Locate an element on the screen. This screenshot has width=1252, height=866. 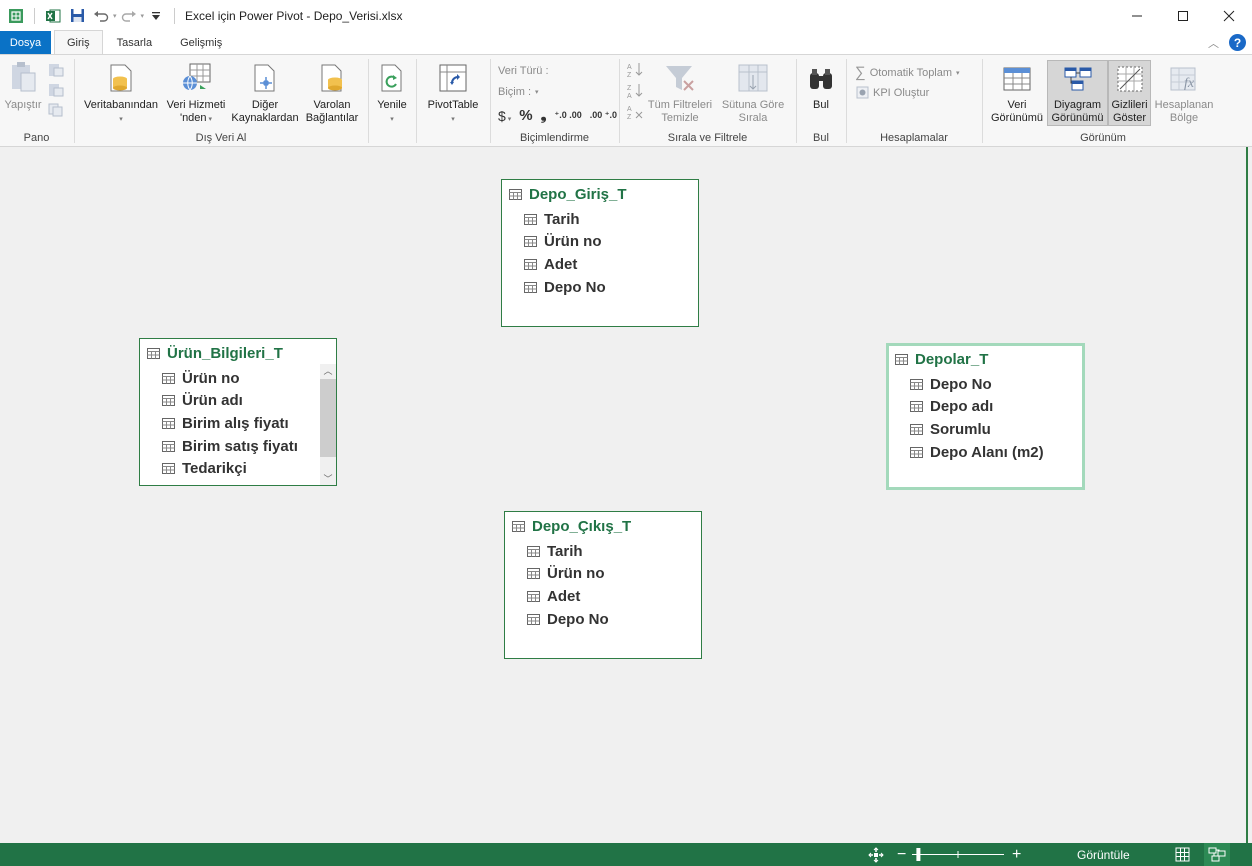
field-row: Sorumlu is located at coordinates (985, 429).